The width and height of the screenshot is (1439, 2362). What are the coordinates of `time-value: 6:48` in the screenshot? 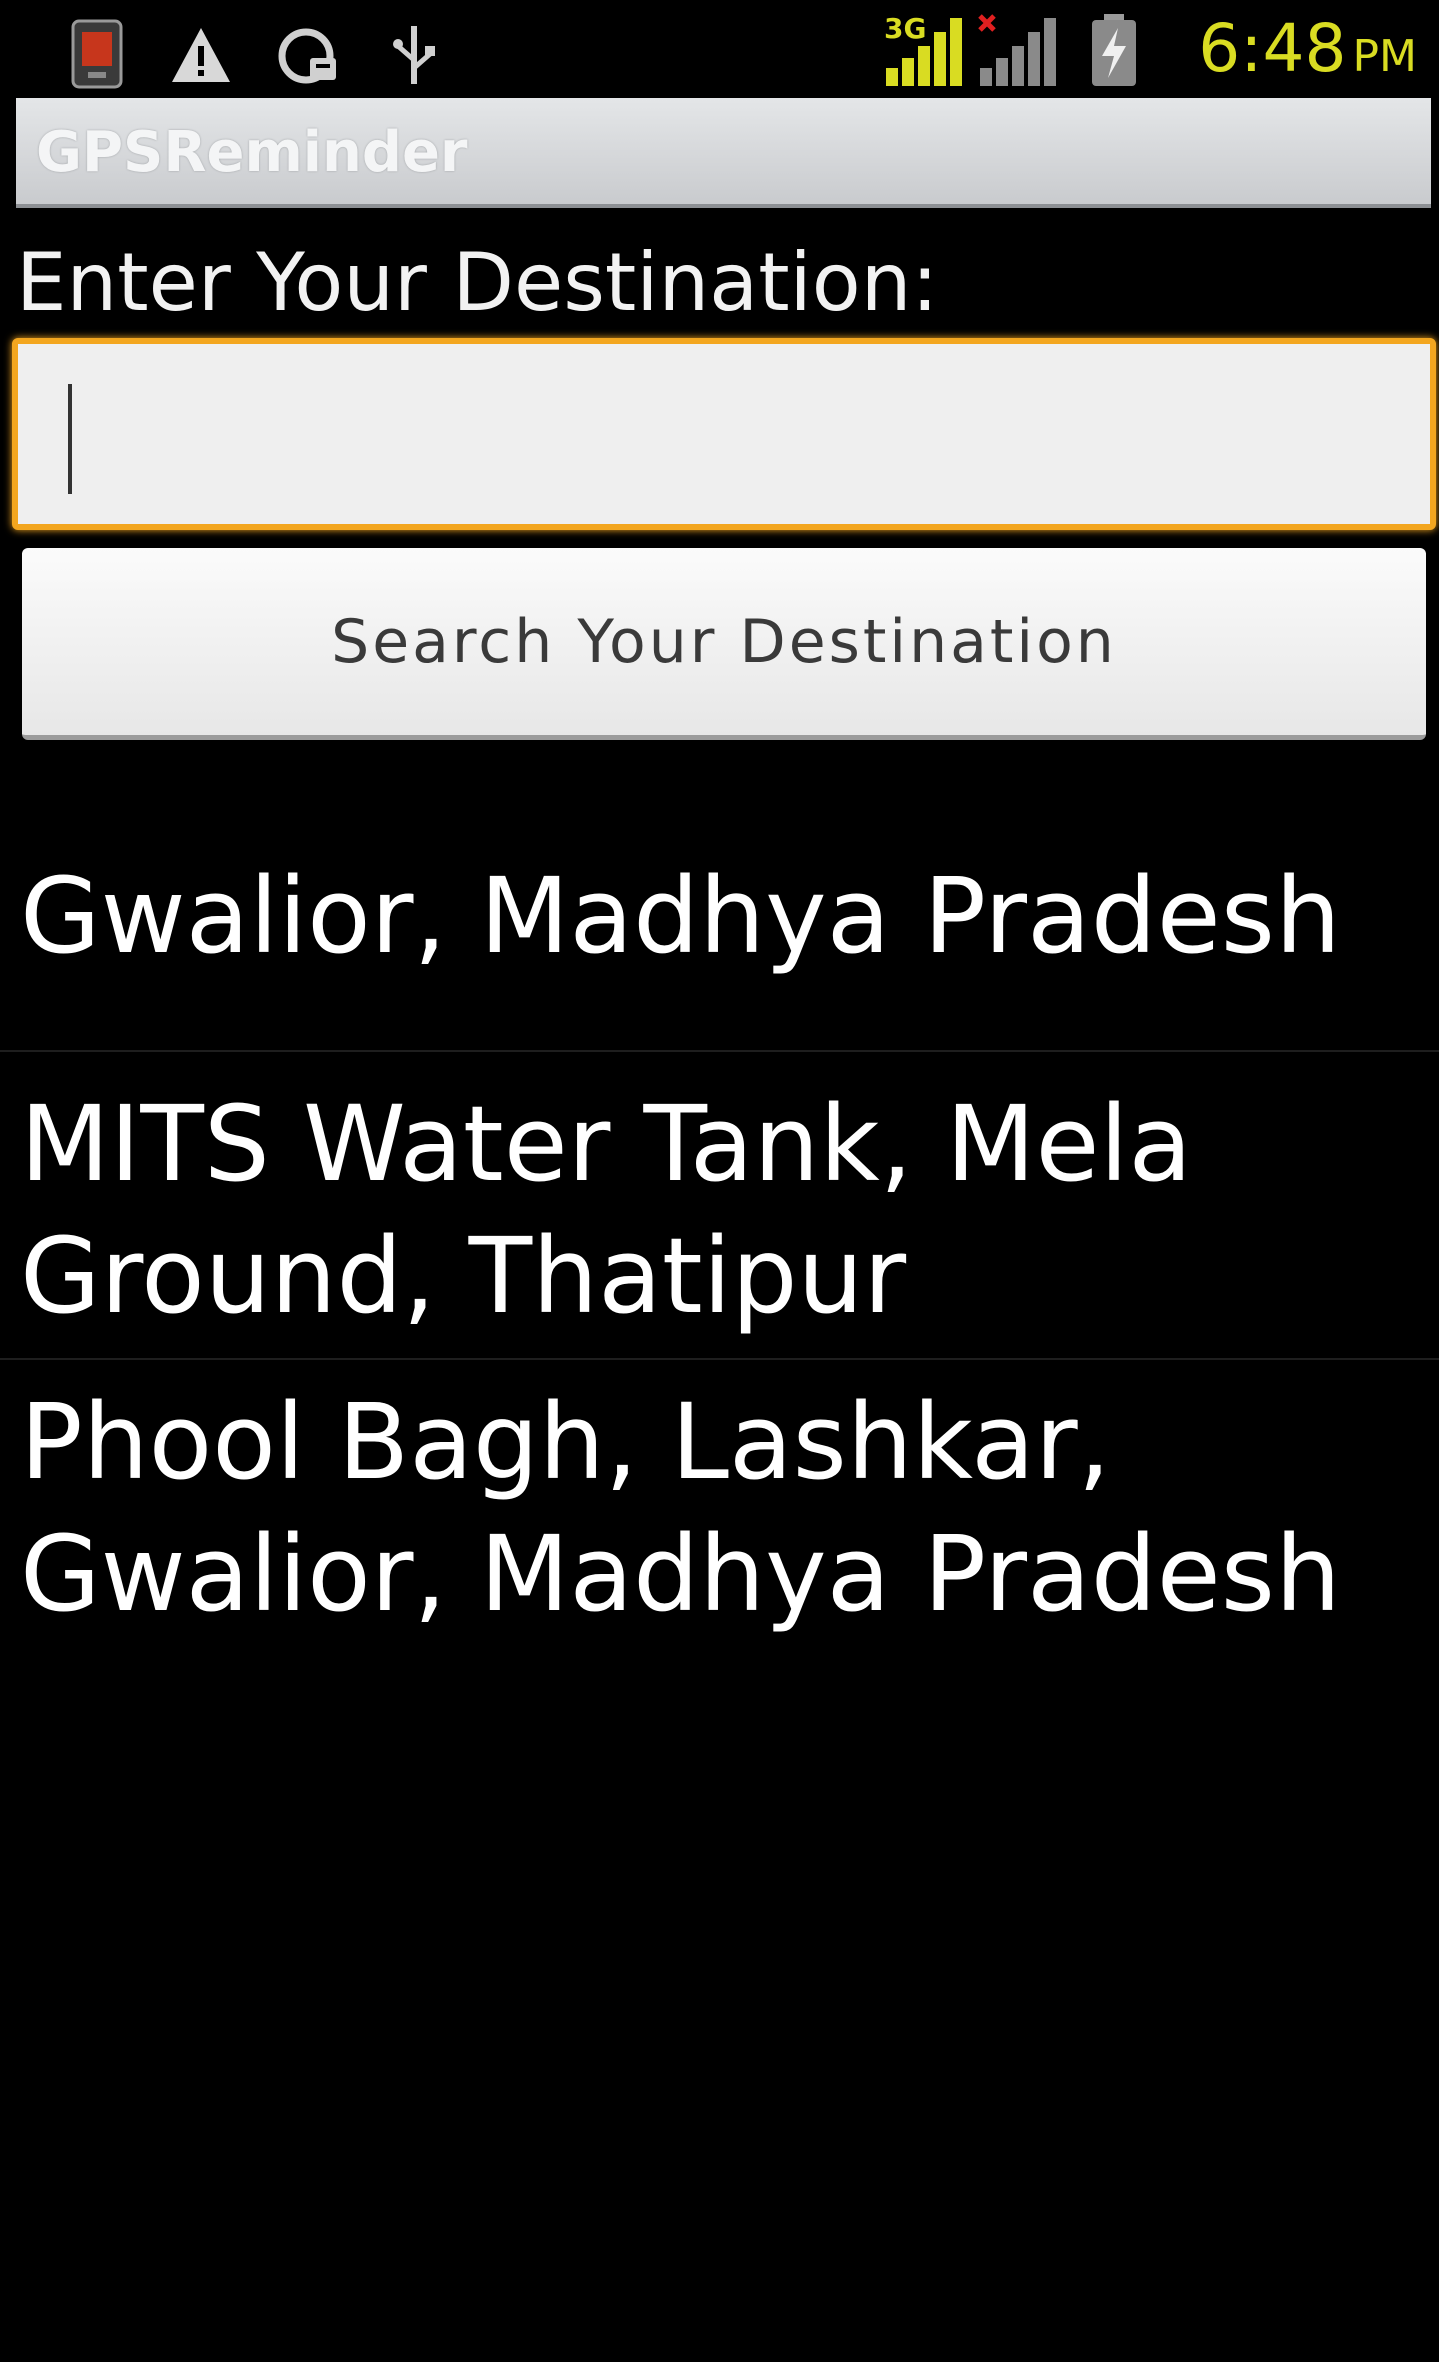 It's located at (1272, 48).